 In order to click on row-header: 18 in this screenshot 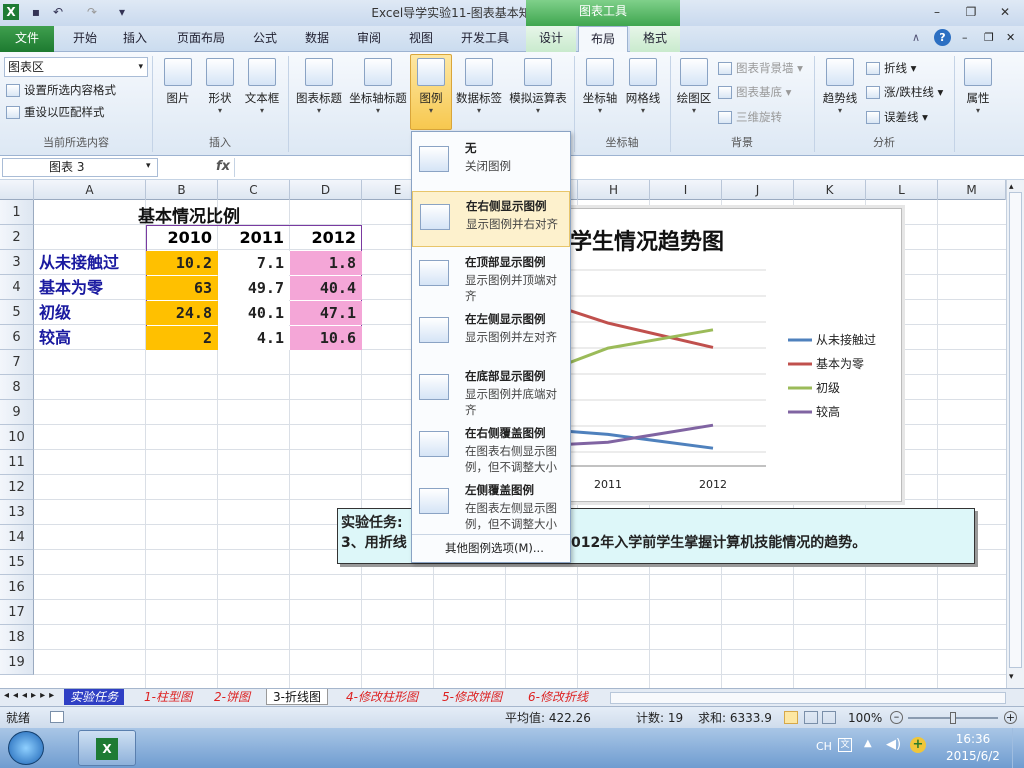, I will do `click(17, 637)`.